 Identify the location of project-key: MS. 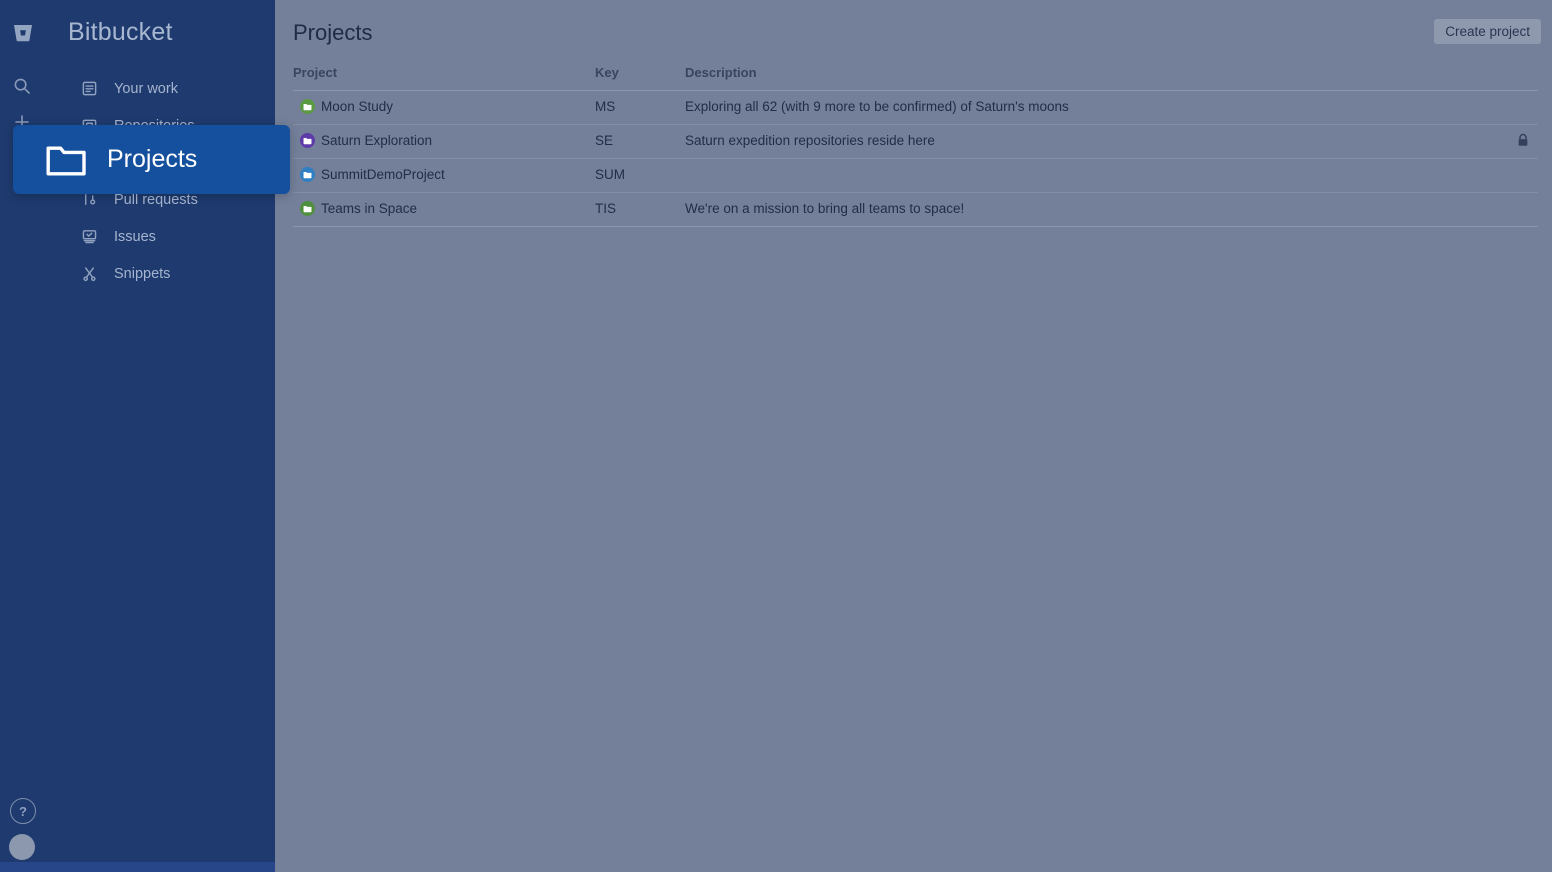
(605, 106).